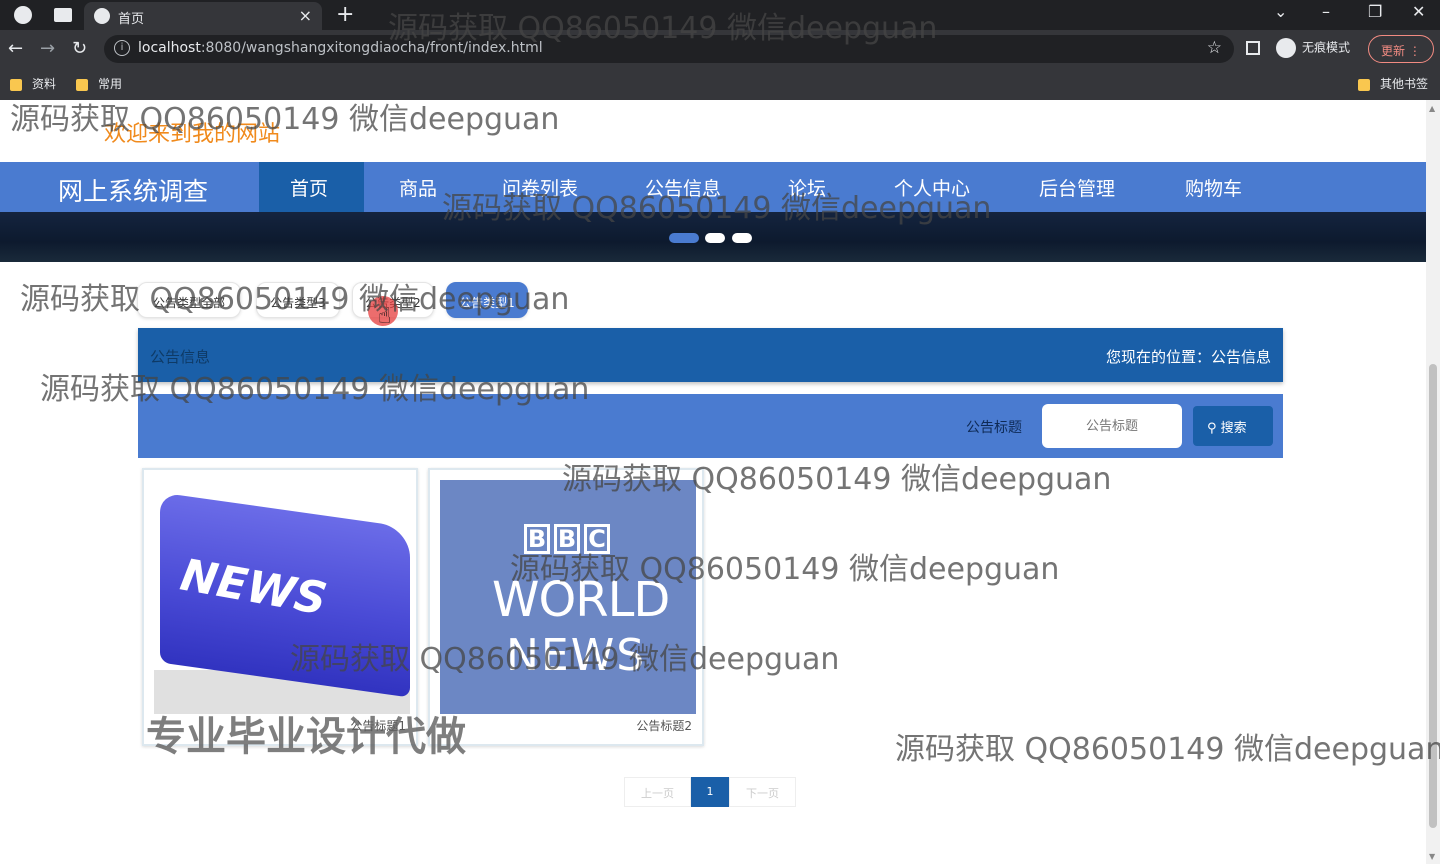 The width and height of the screenshot is (1440, 864). I want to click on filter-type-1: 公告类型1, so click(487, 300).